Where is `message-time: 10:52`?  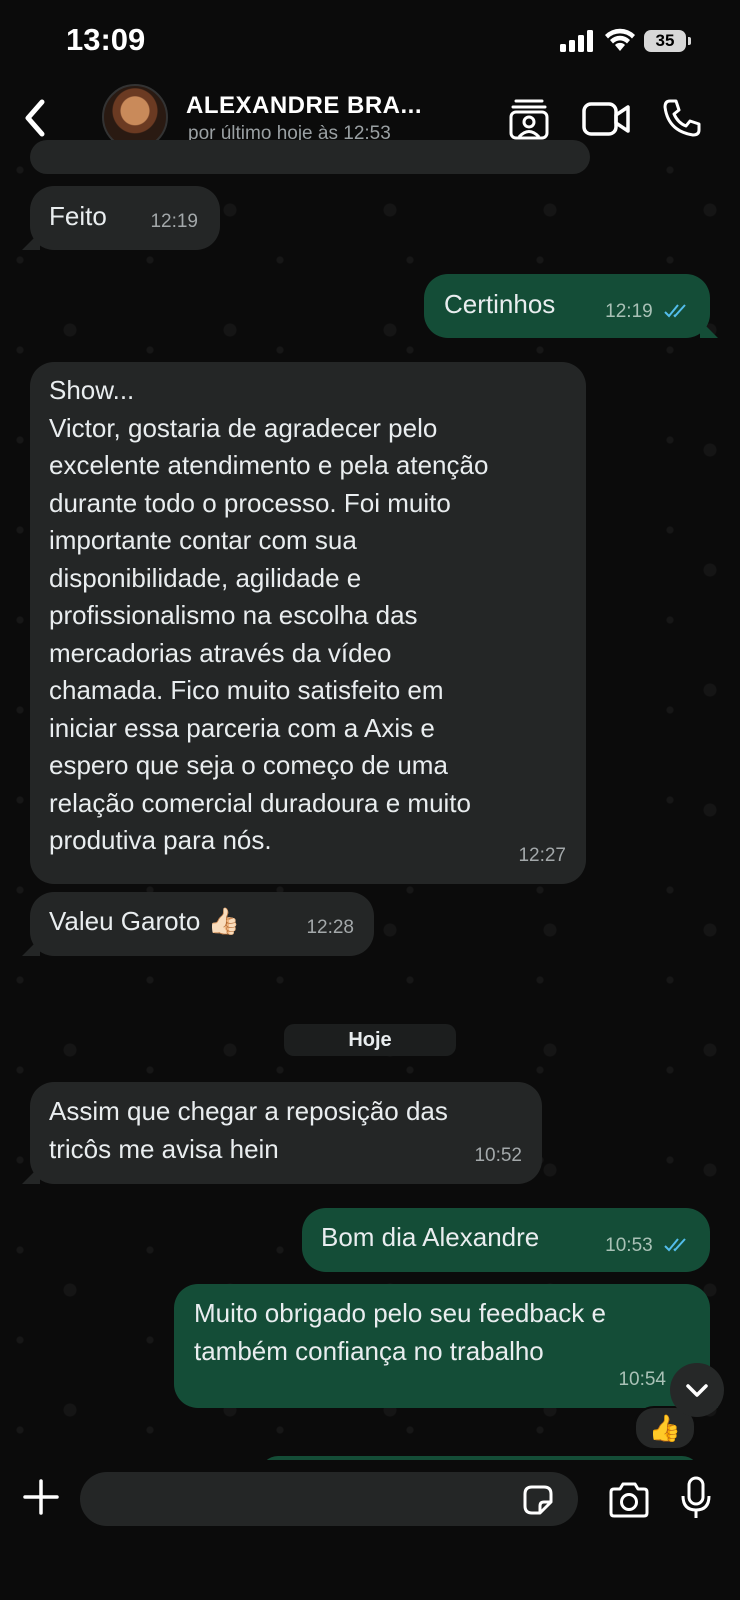
message-time: 10:52 is located at coordinates (498, 1155).